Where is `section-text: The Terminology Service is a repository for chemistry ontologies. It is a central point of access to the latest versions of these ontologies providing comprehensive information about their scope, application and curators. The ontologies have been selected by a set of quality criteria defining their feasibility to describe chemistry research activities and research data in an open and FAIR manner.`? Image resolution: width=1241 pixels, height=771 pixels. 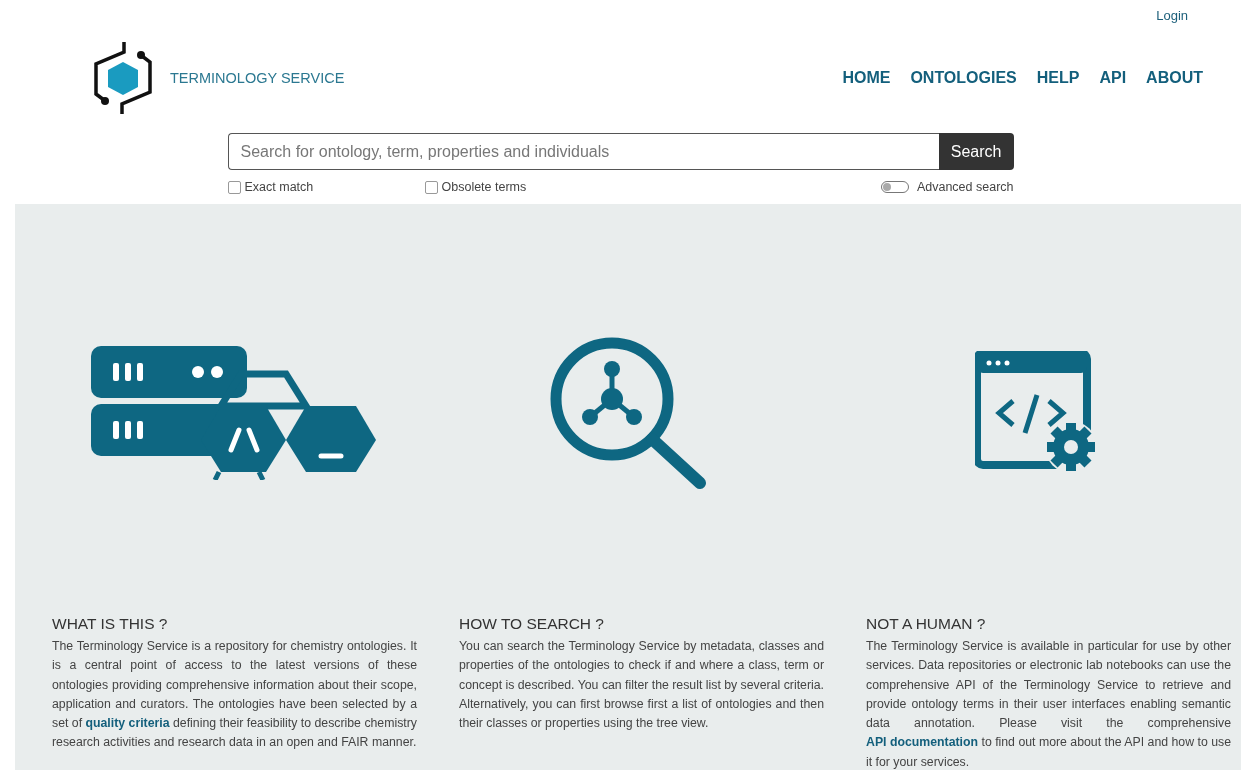
section-text: The Terminology Service is a repository for chemistry ontologies. It is a central point of access to the latest versions of these ontologies providing comprehensive information about their scope, application and curators. The ontologies have been selected by a set of quality criteria defining their feasibility to describe chemistry research activities and research data in an open and FAIR manner. is located at coordinates (234, 695).